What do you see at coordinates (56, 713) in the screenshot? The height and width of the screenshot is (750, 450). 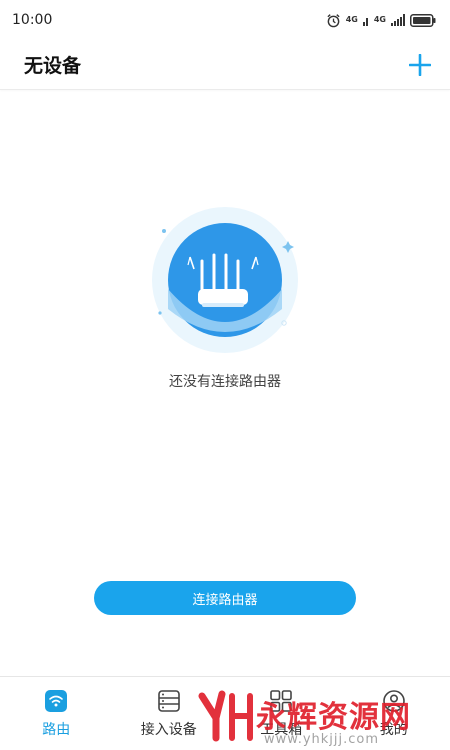 I see `tab-router: 路由` at bounding box center [56, 713].